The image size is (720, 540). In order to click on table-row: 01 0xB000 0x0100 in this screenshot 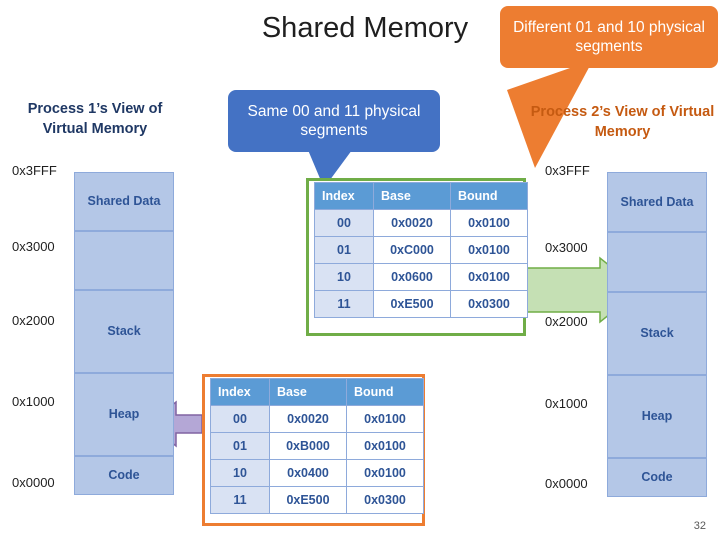, I will do `click(317, 446)`.